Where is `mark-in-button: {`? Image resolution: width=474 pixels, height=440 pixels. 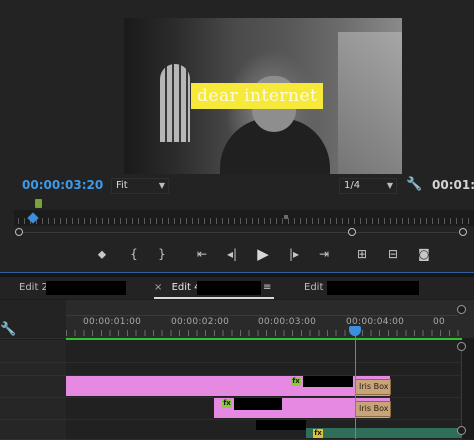 mark-in-button: { is located at coordinates (134, 254).